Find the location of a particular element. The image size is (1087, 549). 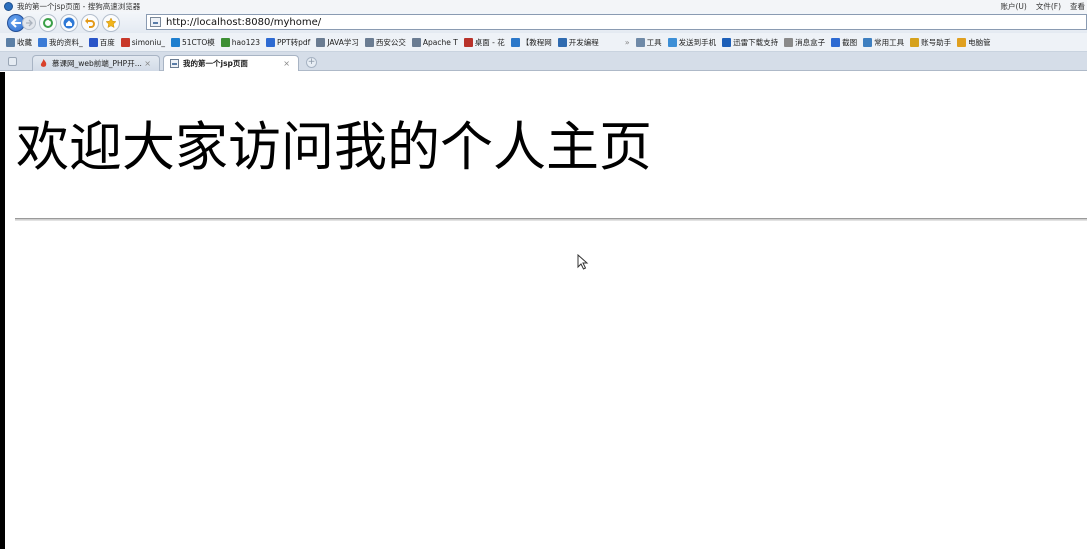

tab-mooc: 慕课网_web前端_PHP开... × is located at coordinates (96, 63).